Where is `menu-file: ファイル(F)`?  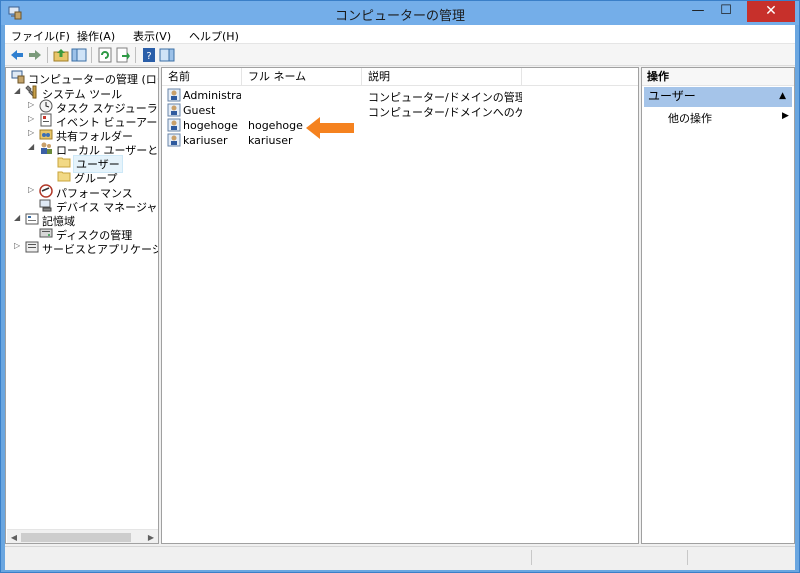
menu-file: ファイル(F) is located at coordinates (40, 36).